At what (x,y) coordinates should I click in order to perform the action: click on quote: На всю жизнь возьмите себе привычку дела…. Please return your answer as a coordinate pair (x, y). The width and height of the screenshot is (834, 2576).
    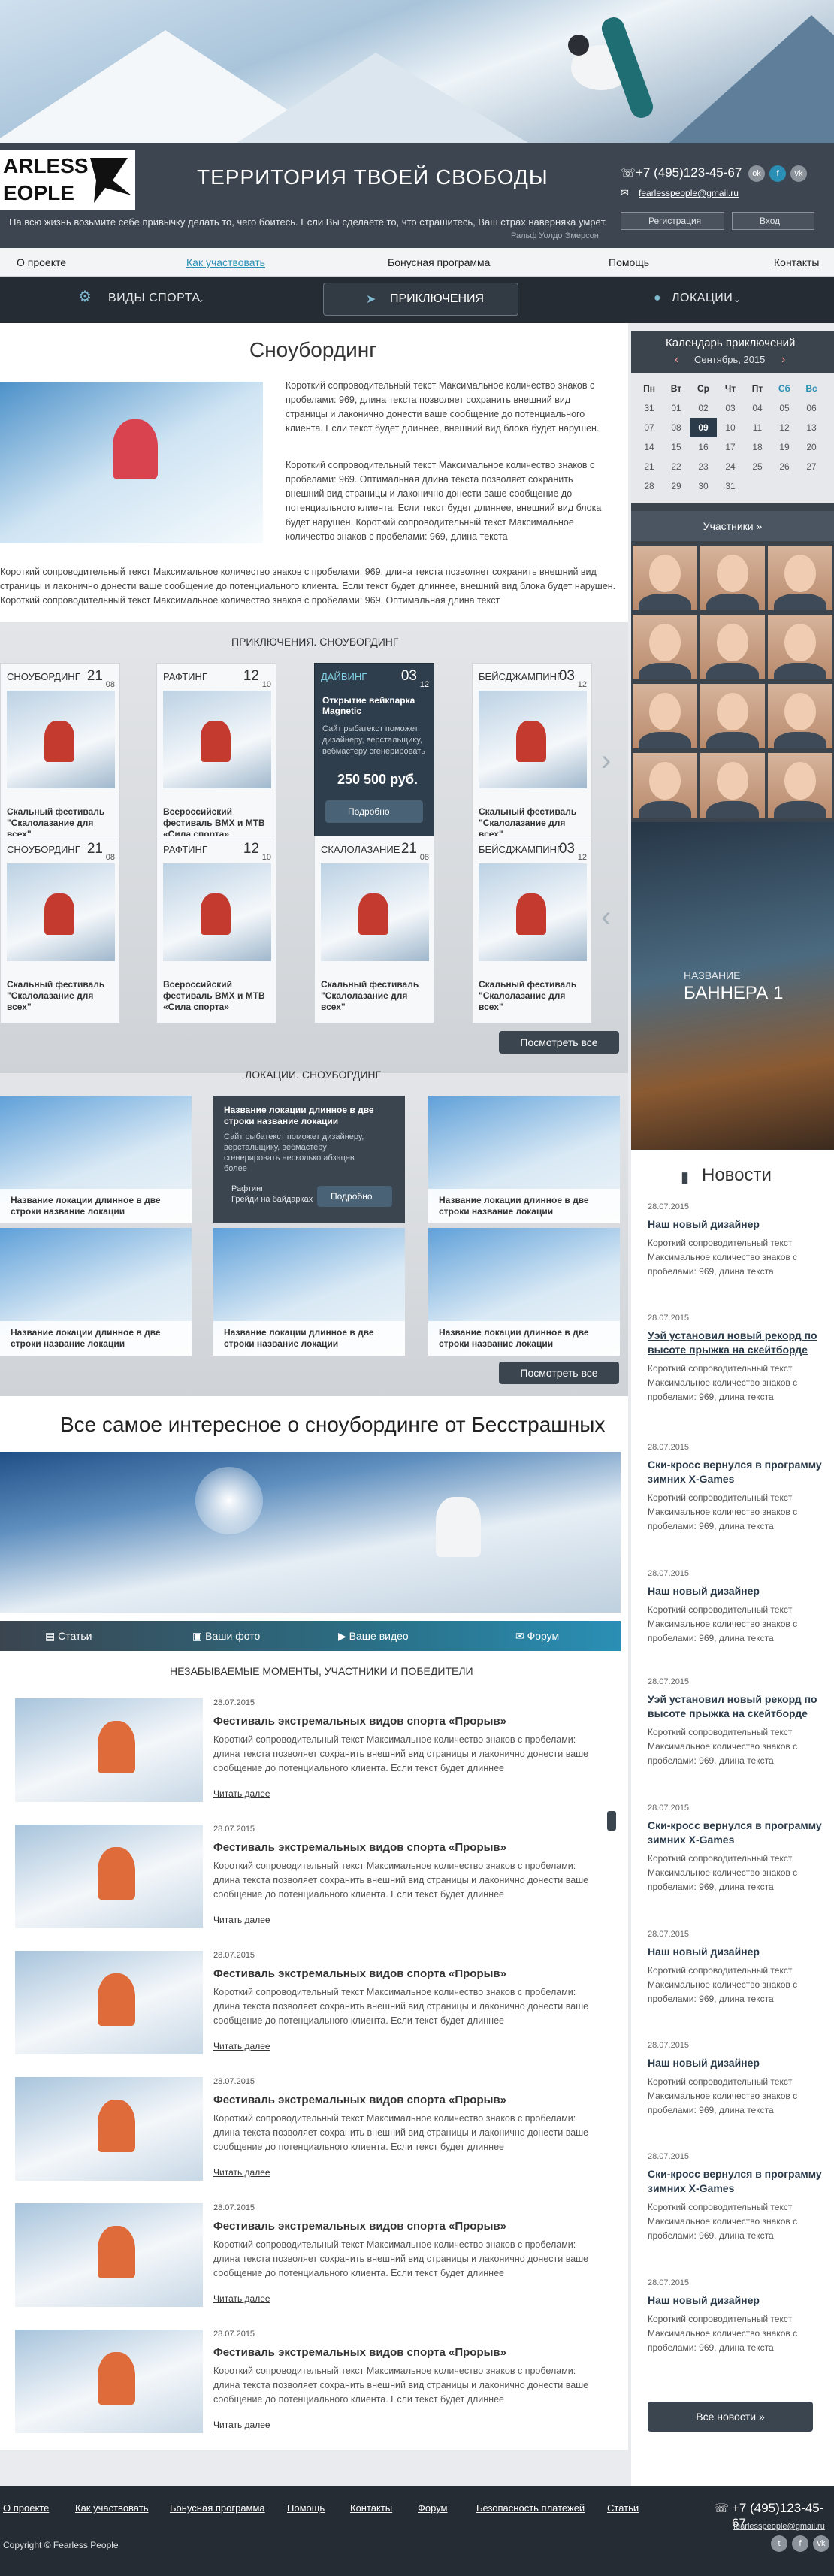
    Looking at the image, I should click on (308, 222).